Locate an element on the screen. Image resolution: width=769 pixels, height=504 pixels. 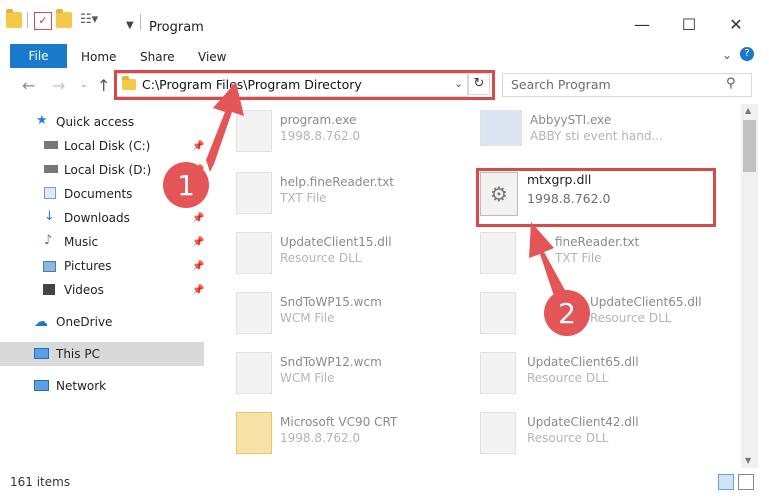
status-item-count: 161 items is located at coordinates (40, 482).